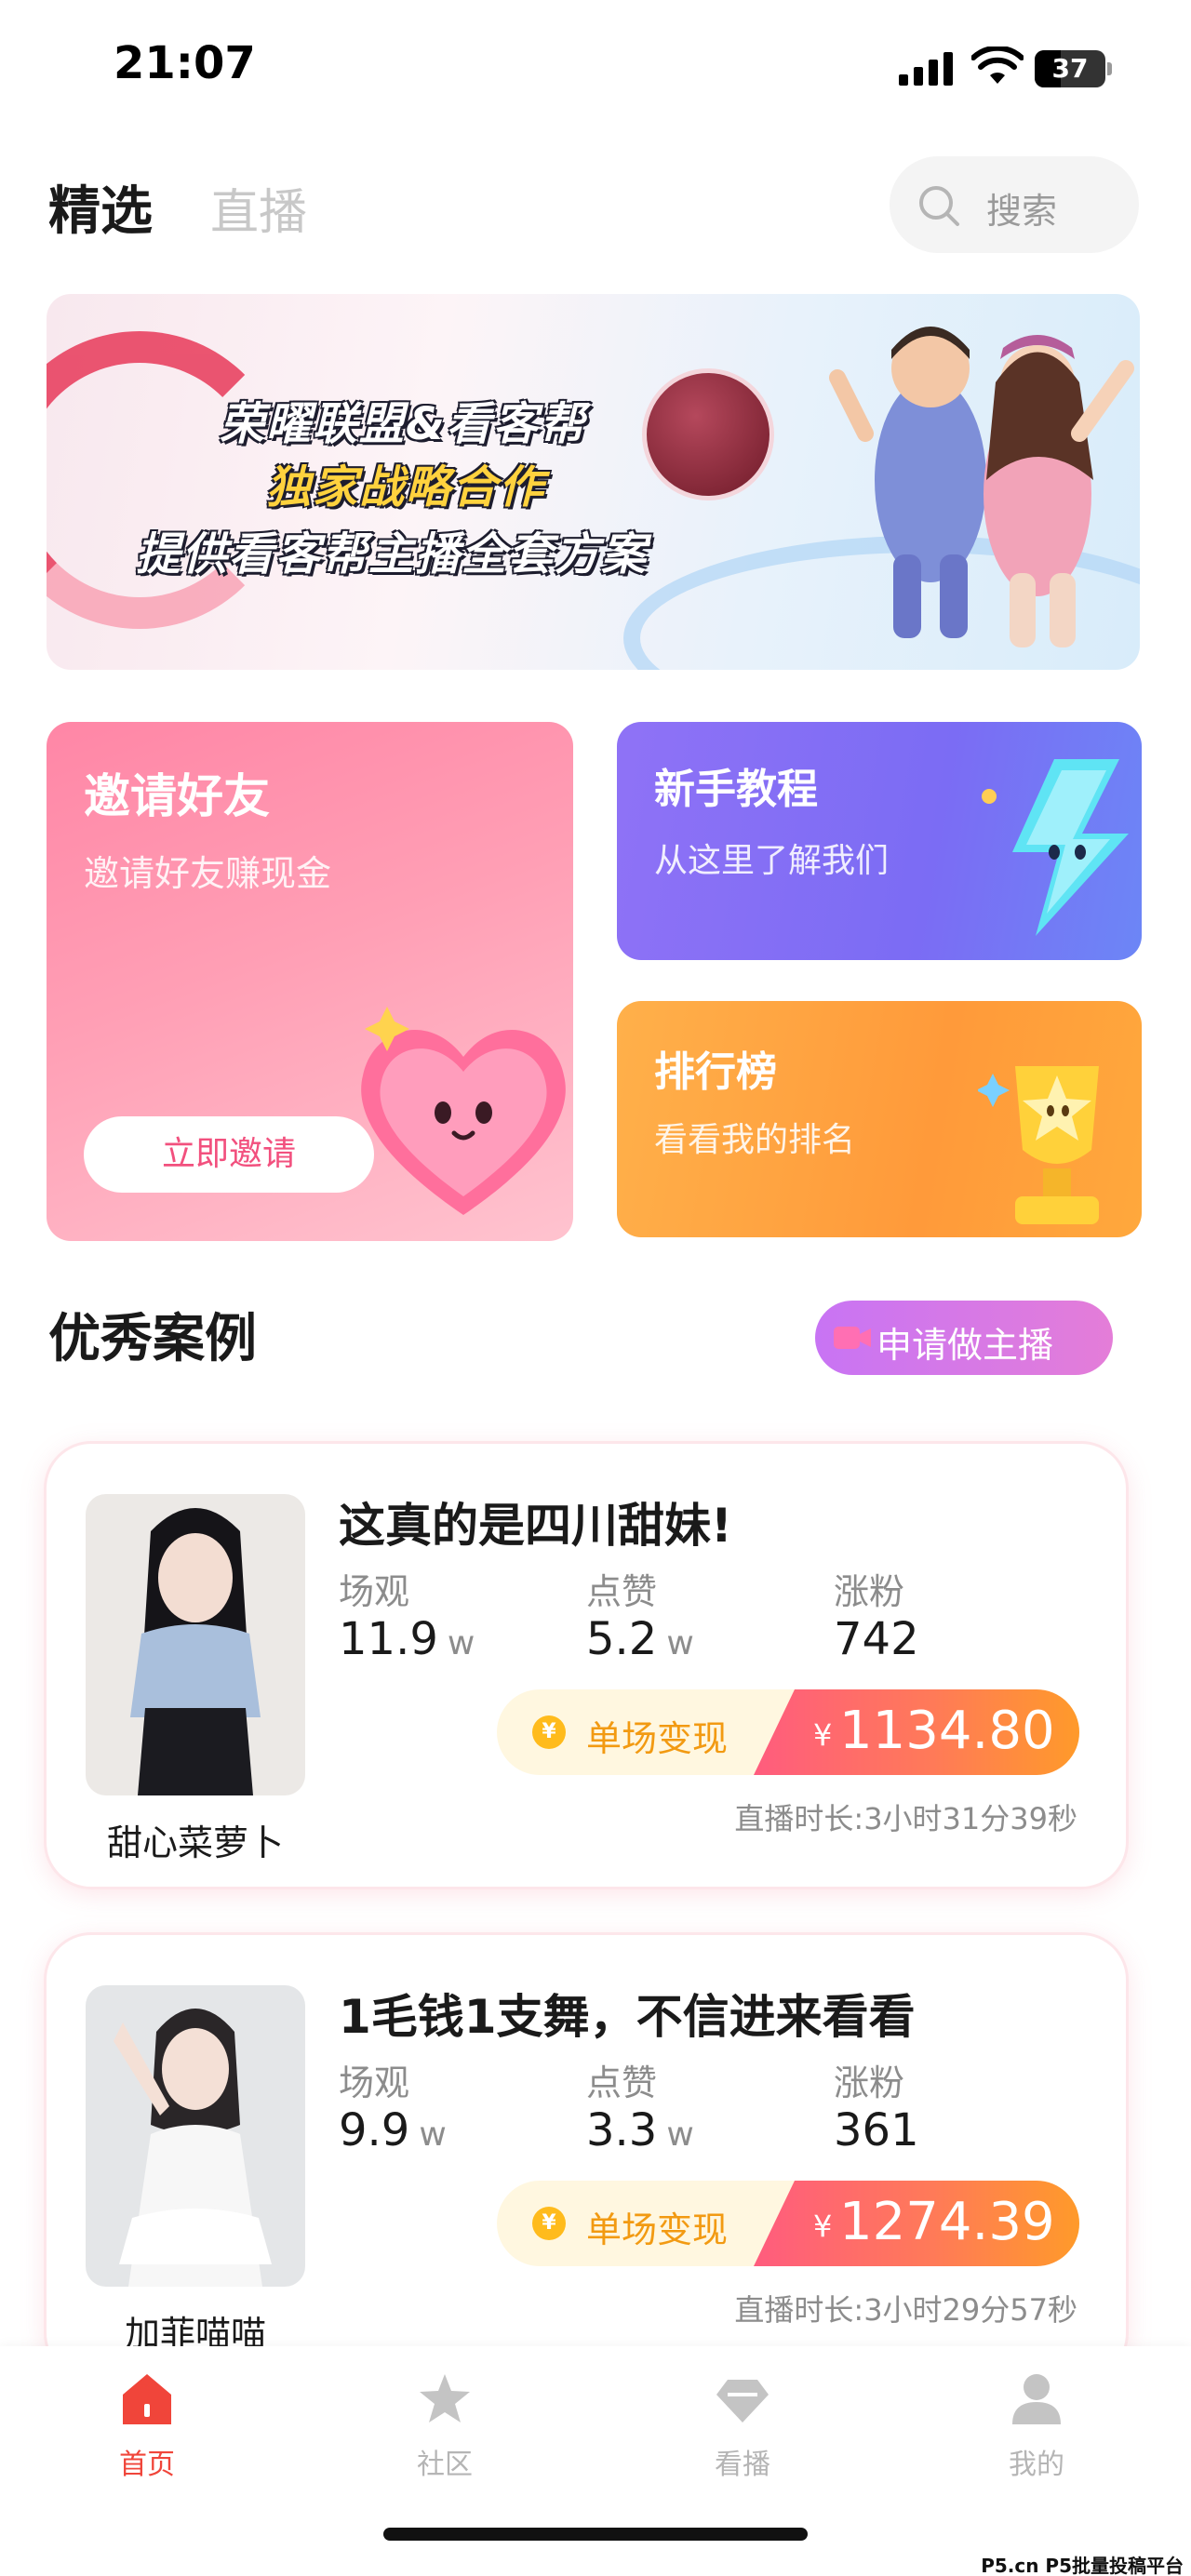  What do you see at coordinates (152, 1339) in the screenshot?
I see `featured-cases-title: 优秀案例` at bounding box center [152, 1339].